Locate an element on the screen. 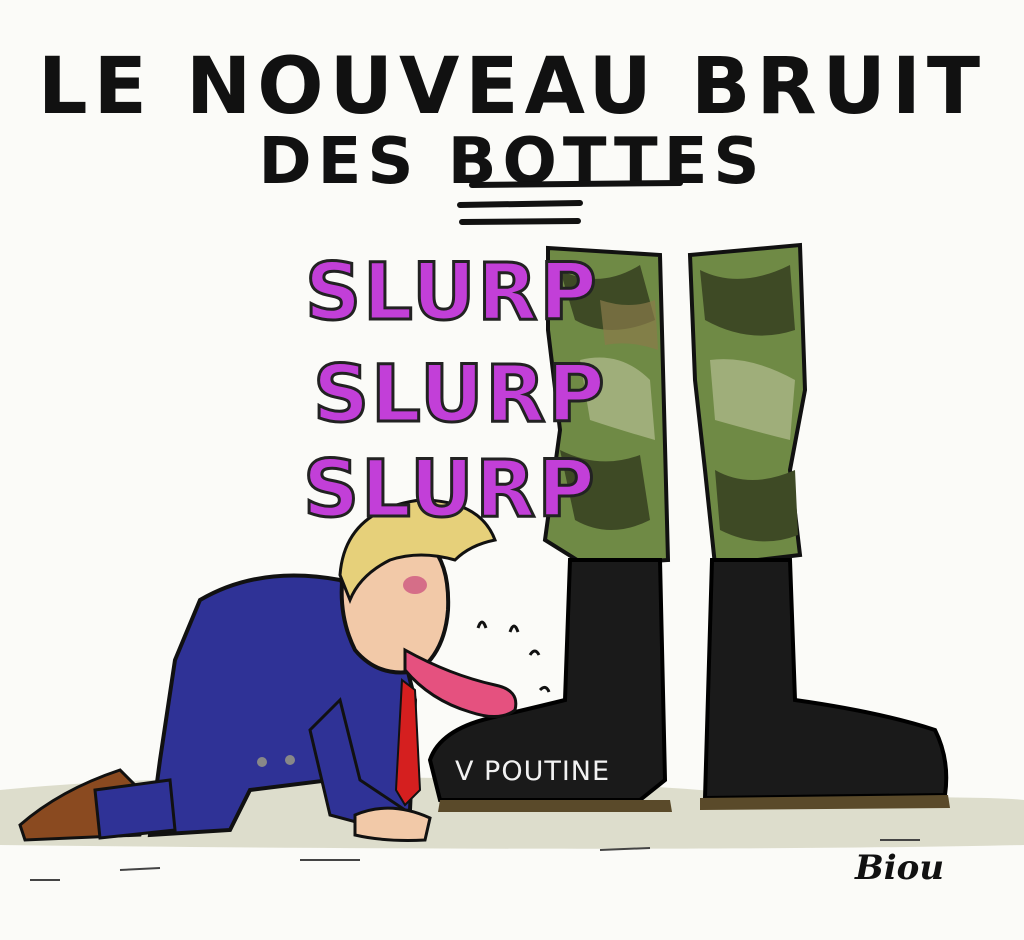 This screenshot has height=940, width=1024. right-boot is located at coordinates (825, 684).